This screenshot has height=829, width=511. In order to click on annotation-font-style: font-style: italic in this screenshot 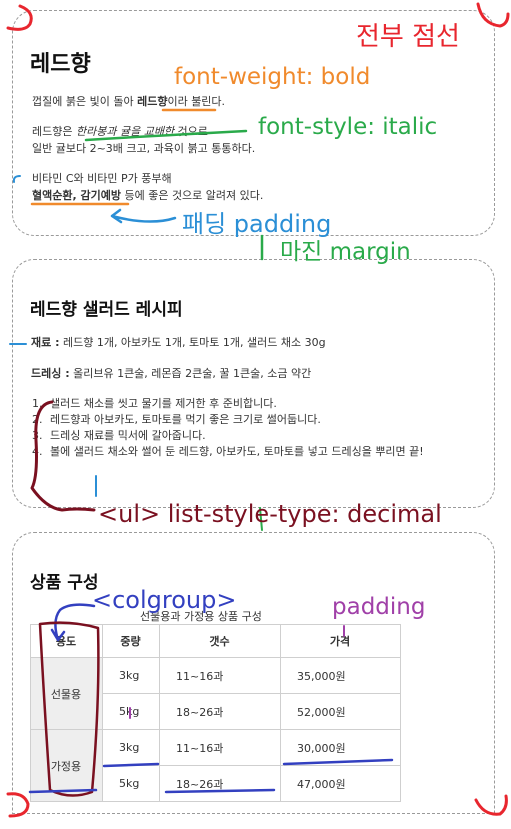, I will do `click(348, 127)`.